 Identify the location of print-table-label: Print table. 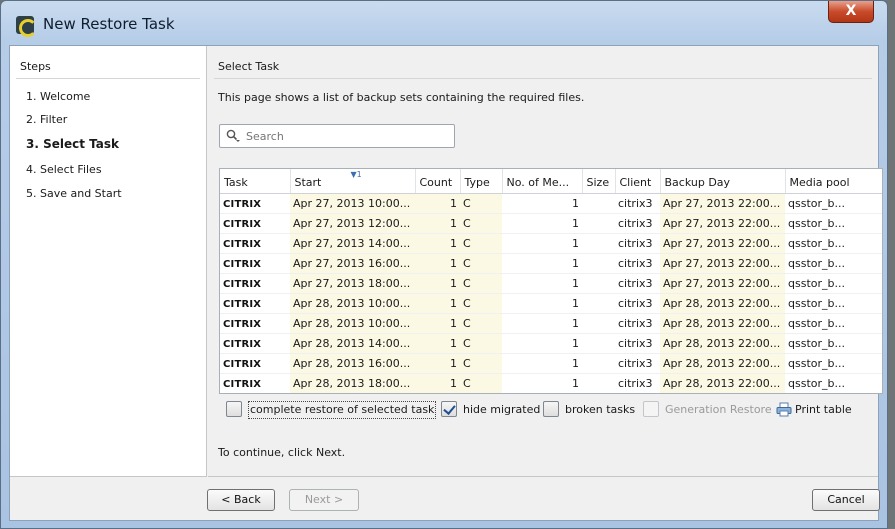
(823, 410).